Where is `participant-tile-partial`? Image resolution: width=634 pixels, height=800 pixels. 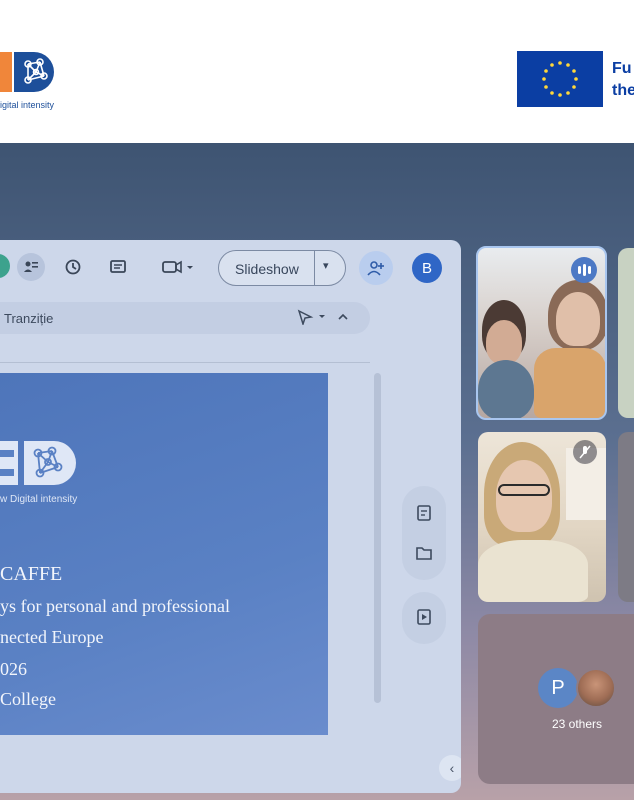
participant-tile-partial is located at coordinates (626, 333).